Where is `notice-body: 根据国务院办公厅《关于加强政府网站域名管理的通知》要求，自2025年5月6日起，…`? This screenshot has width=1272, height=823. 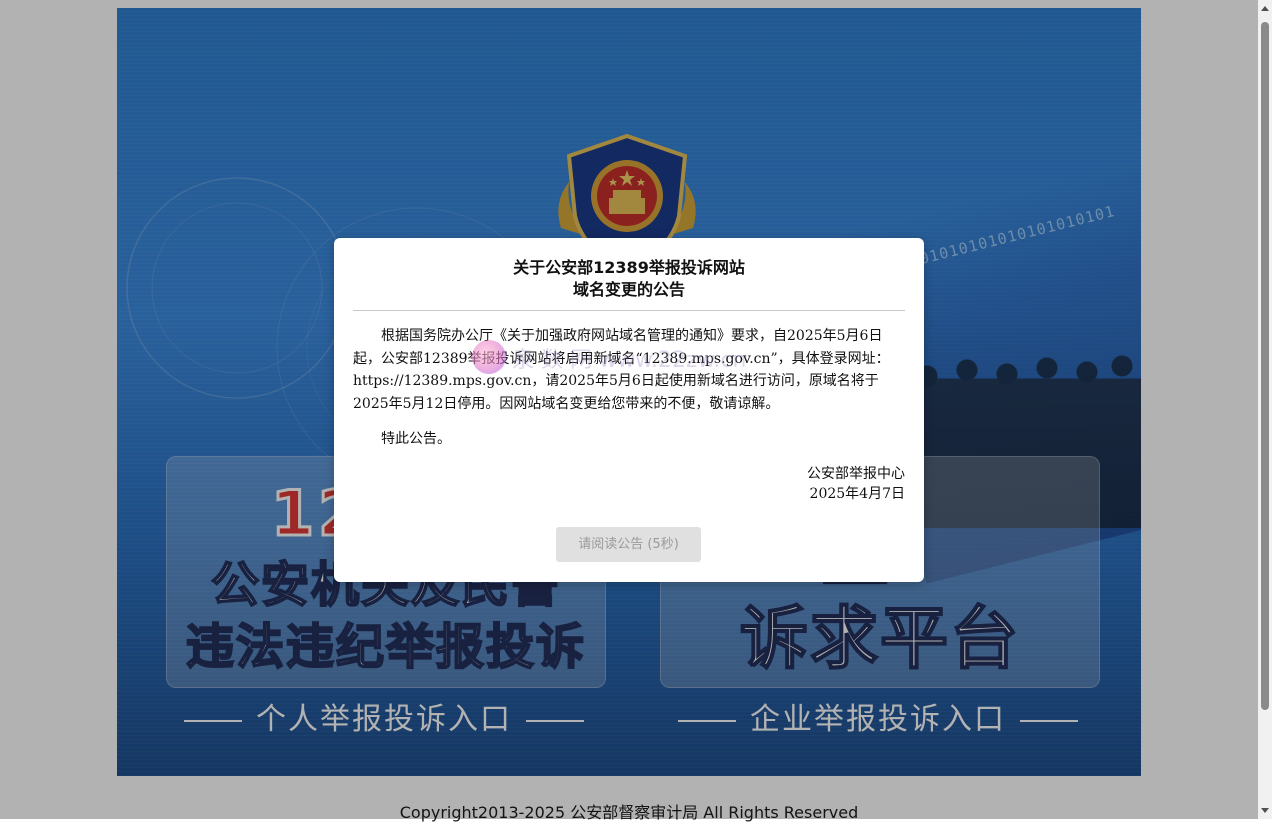 notice-body: 根据国务院办公厅《关于加强政府网站域名管理的通知》要求，自2025年5月6日起，… is located at coordinates (629, 388).